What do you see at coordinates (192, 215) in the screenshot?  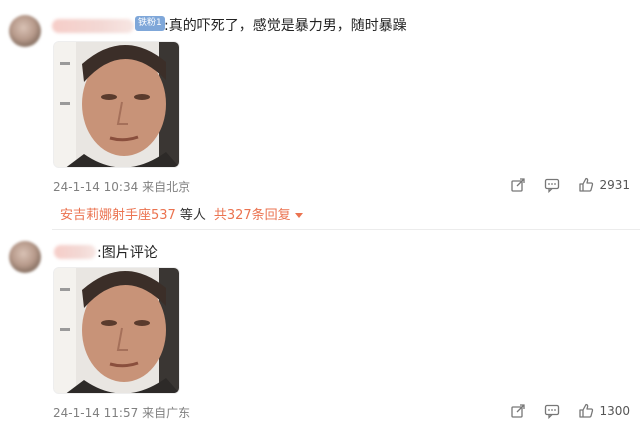 I see `reply-suffix: 等人` at bounding box center [192, 215].